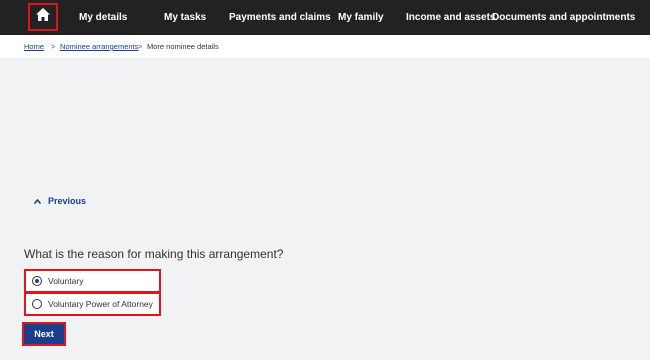 This screenshot has height=360, width=650. I want to click on radio-option-voluntary-power-of-attorney: Voluntary Power of Attorney, so click(92, 304).